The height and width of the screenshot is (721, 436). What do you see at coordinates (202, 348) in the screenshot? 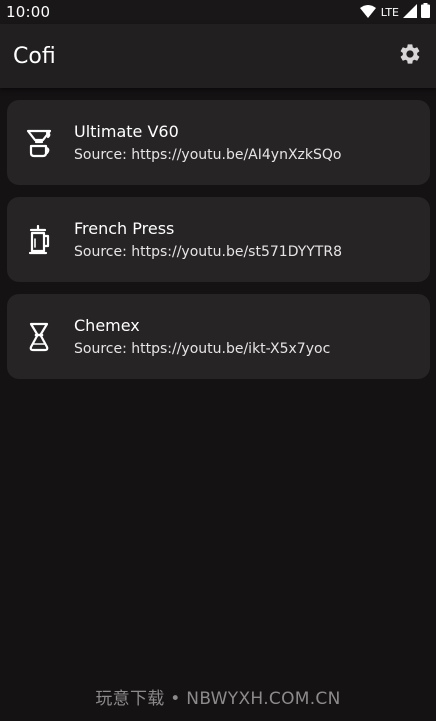
I see `recipe-source: Source: https://youtu.be/ikt-X5x7yoc` at bounding box center [202, 348].